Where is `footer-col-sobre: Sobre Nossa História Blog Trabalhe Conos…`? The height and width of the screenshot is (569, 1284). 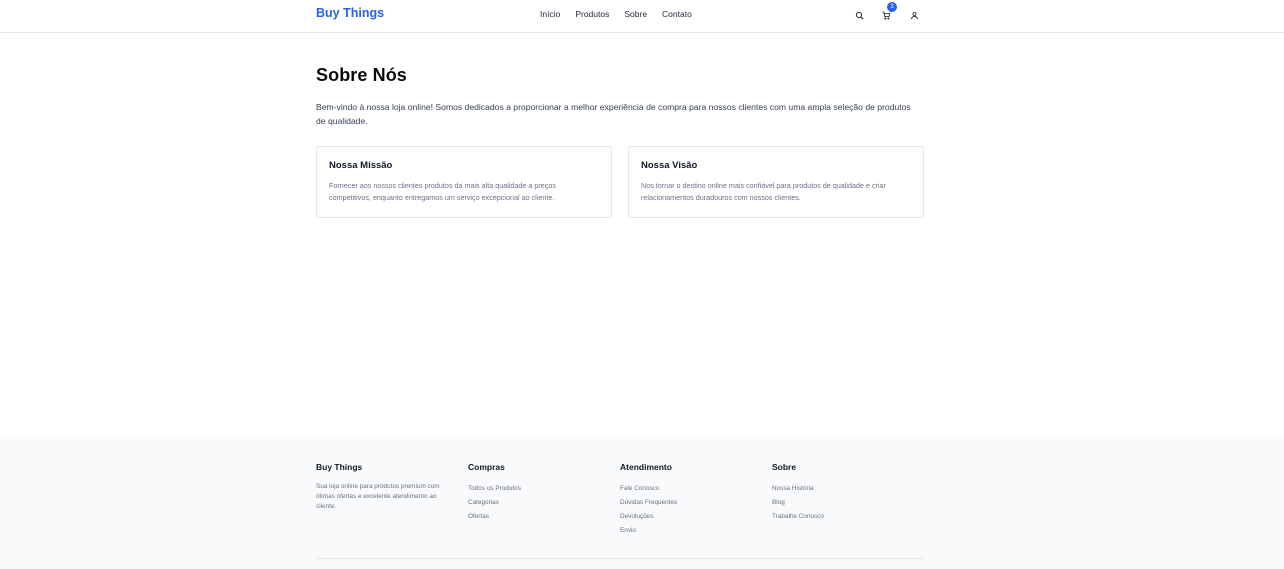
footer-col-sobre: Sobre Nossa História Blog Trabalhe Conos… is located at coordinates (848, 500).